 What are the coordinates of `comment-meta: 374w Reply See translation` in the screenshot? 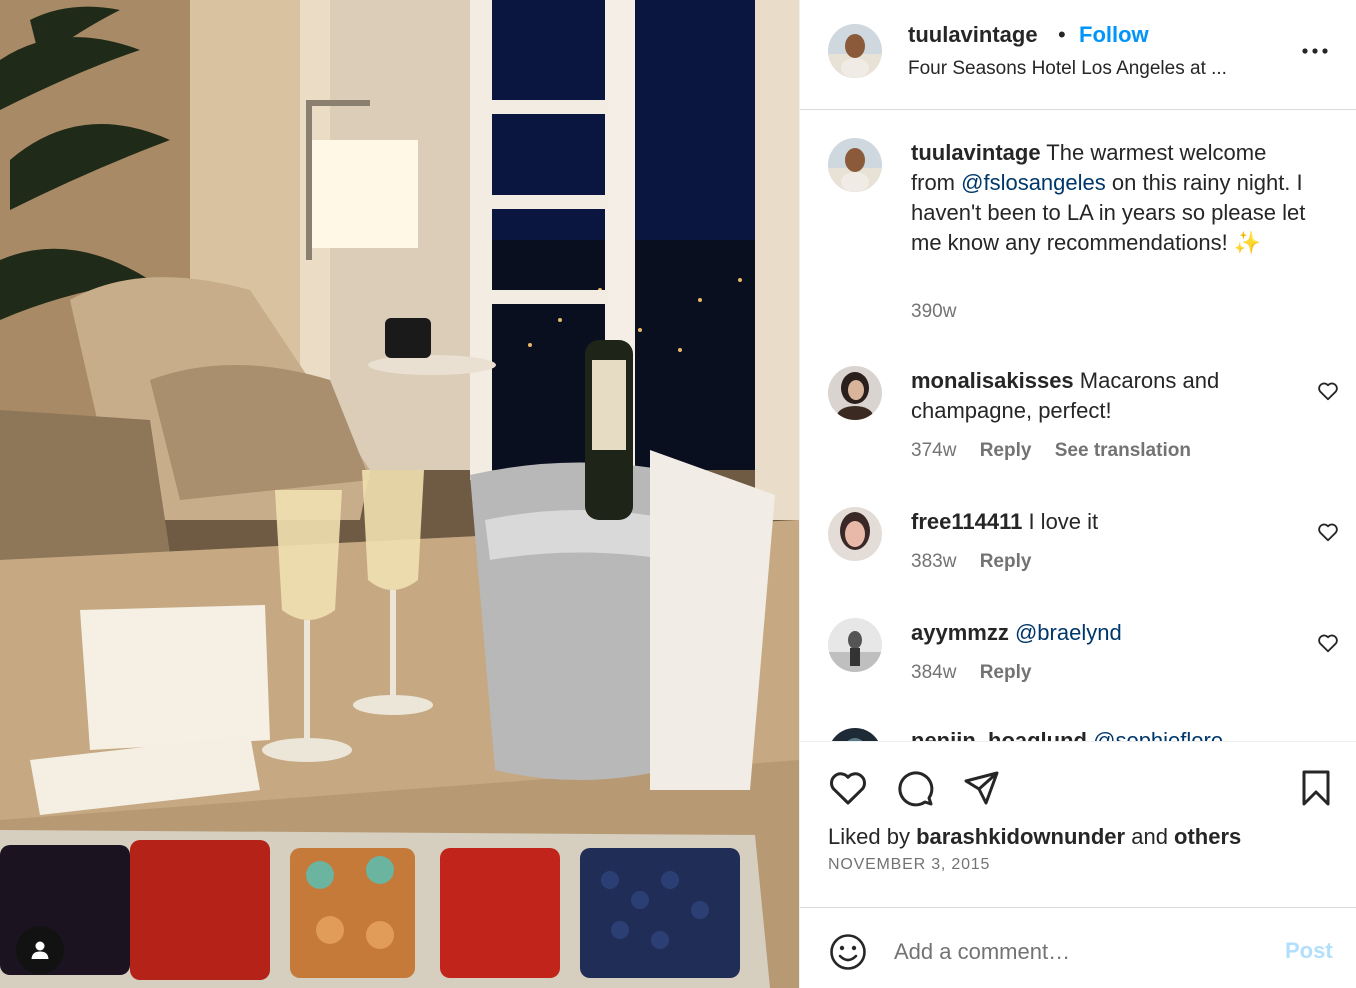 It's located at (1060, 451).